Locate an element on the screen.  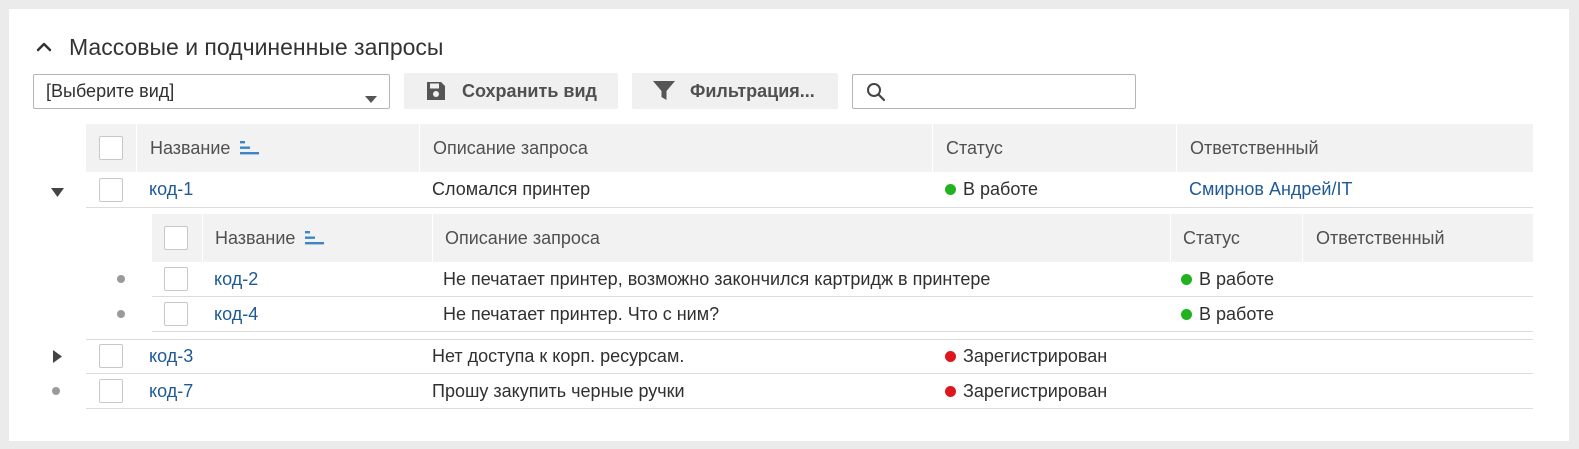
funnel-icon is located at coordinates (664, 91).